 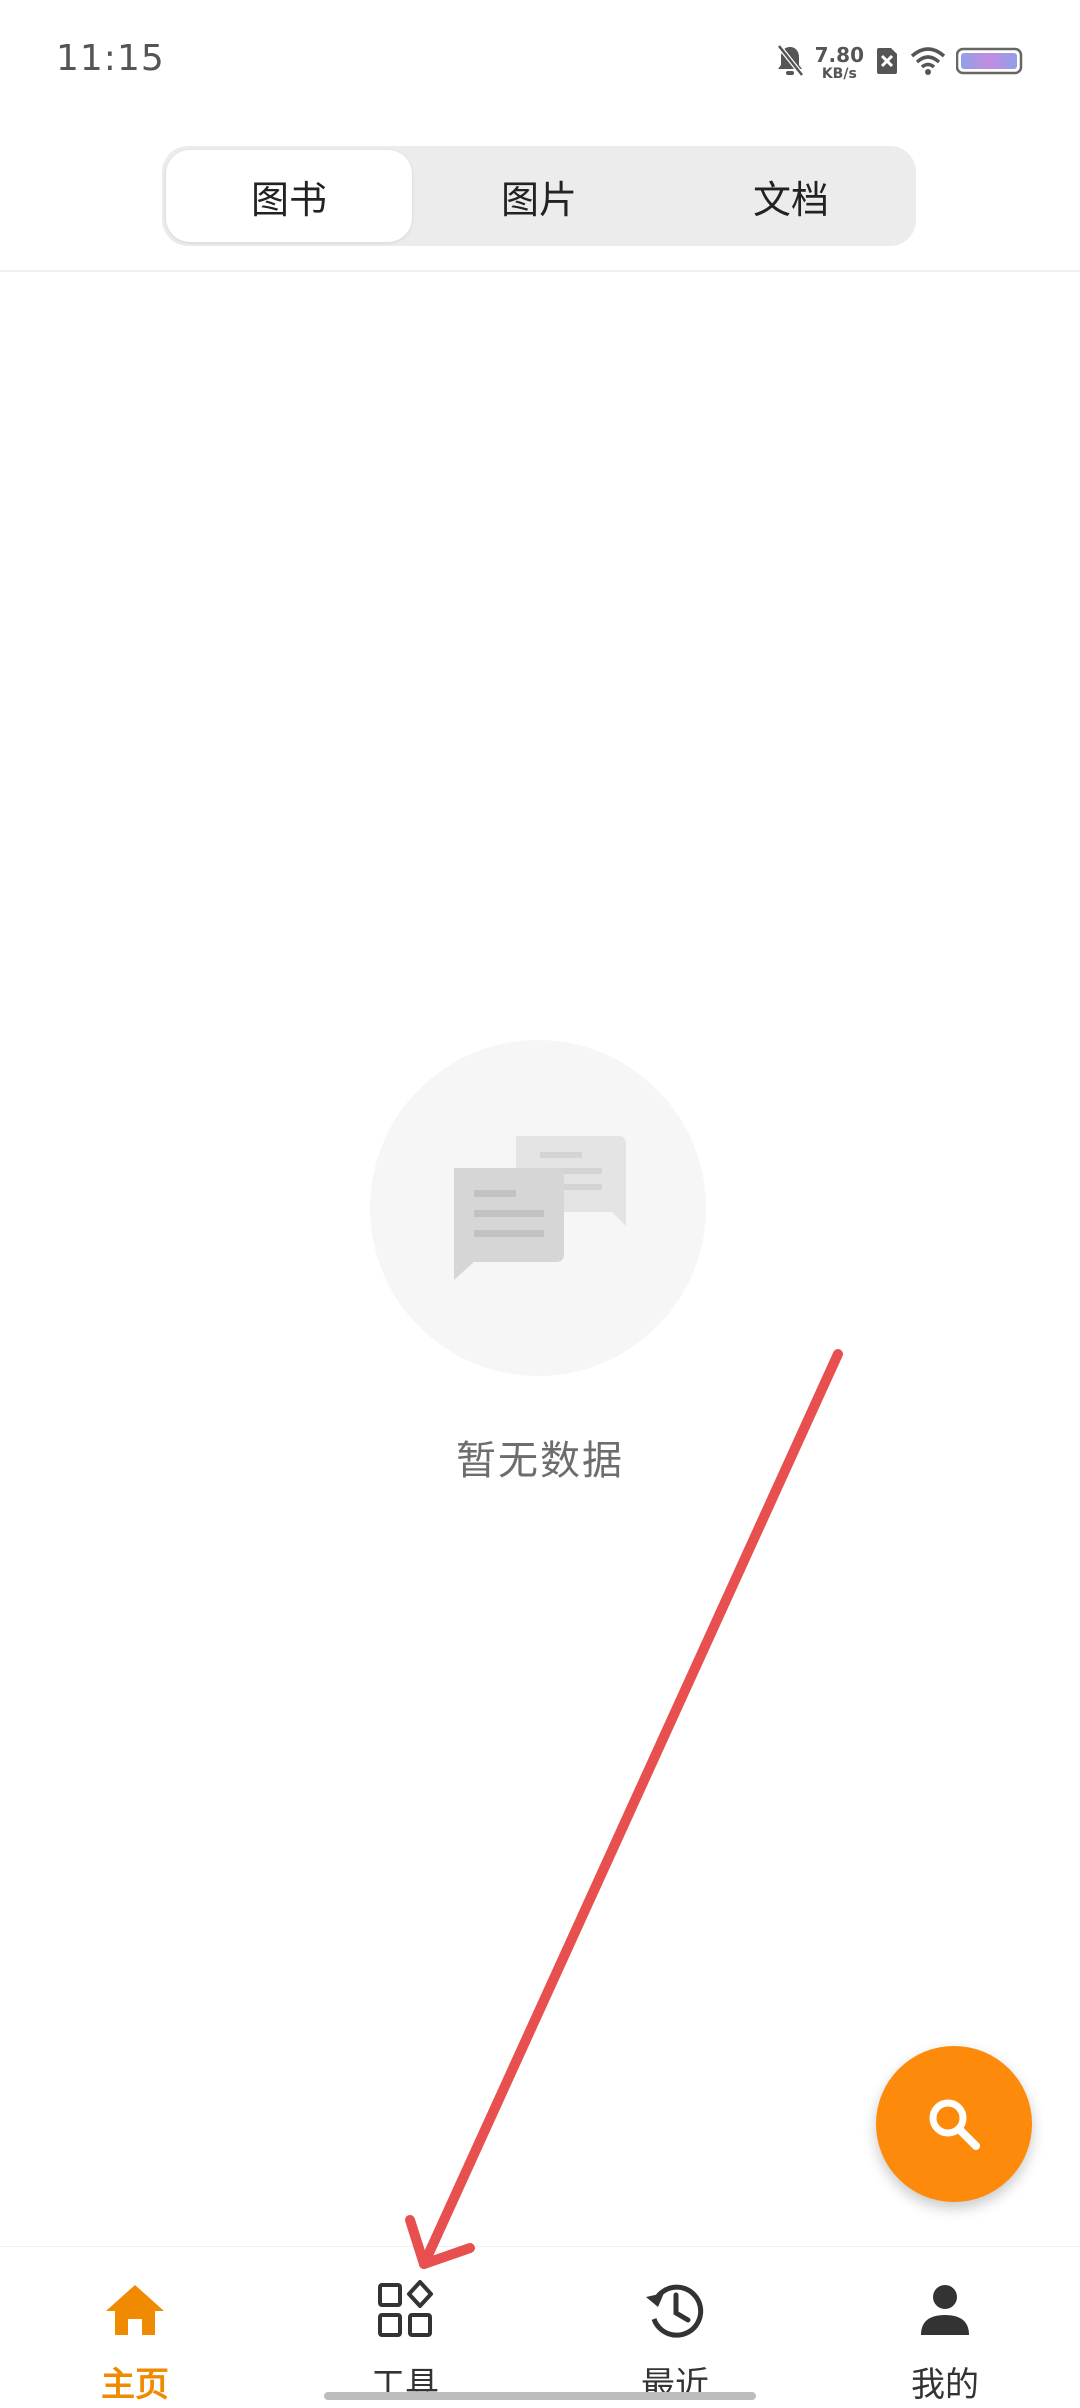 What do you see at coordinates (135, 2310) in the screenshot?
I see `home-icon` at bounding box center [135, 2310].